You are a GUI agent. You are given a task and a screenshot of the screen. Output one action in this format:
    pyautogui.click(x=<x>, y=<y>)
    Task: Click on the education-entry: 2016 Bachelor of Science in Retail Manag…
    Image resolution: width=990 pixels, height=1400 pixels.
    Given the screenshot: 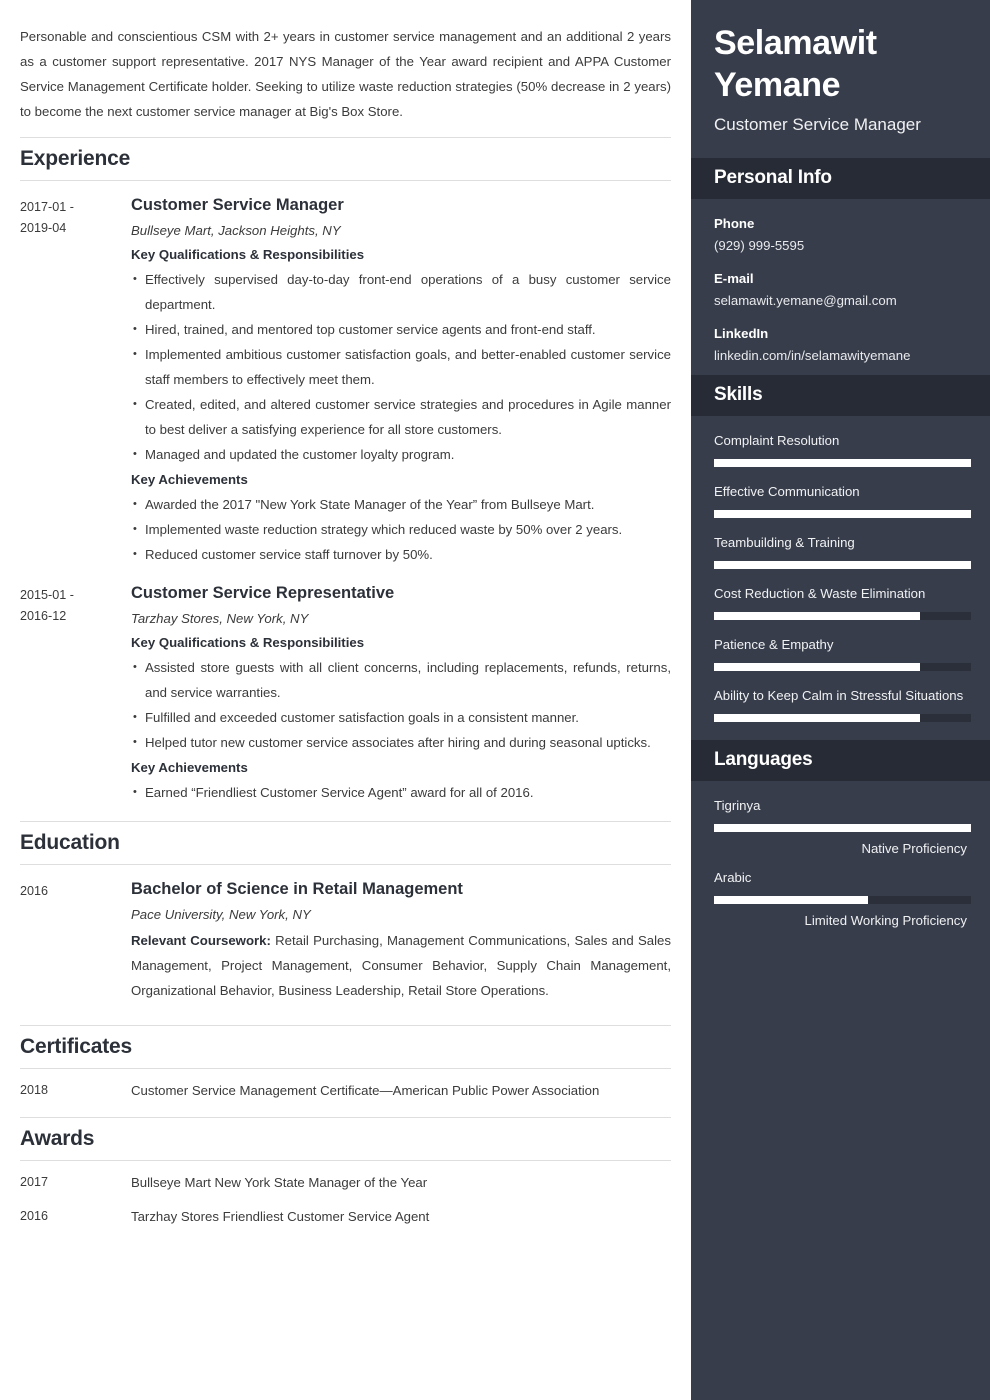 What is the action you would take?
    pyautogui.click(x=345, y=934)
    